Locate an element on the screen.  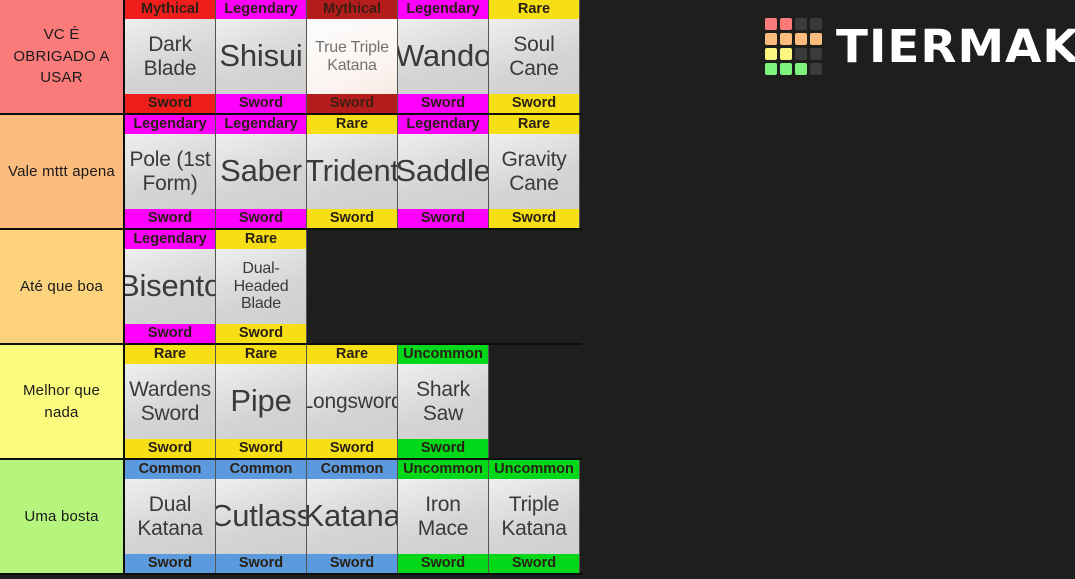
tiermaker-logo-grid-icon is located at coordinates (793, 46).